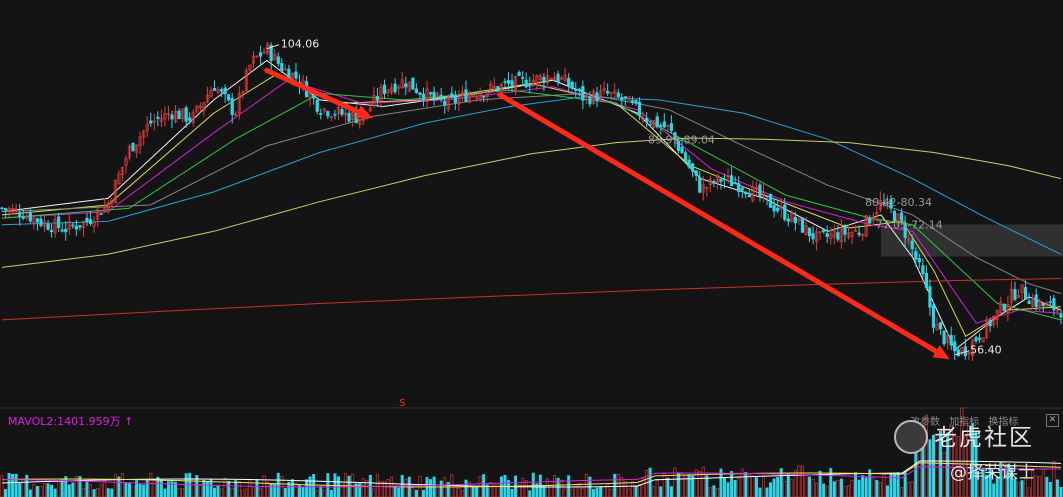  What do you see at coordinates (71, 421) in the screenshot?
I see `volume-indicator-label: MAVOL2:1401.959万 ↑` at bounding box center [71, 421].